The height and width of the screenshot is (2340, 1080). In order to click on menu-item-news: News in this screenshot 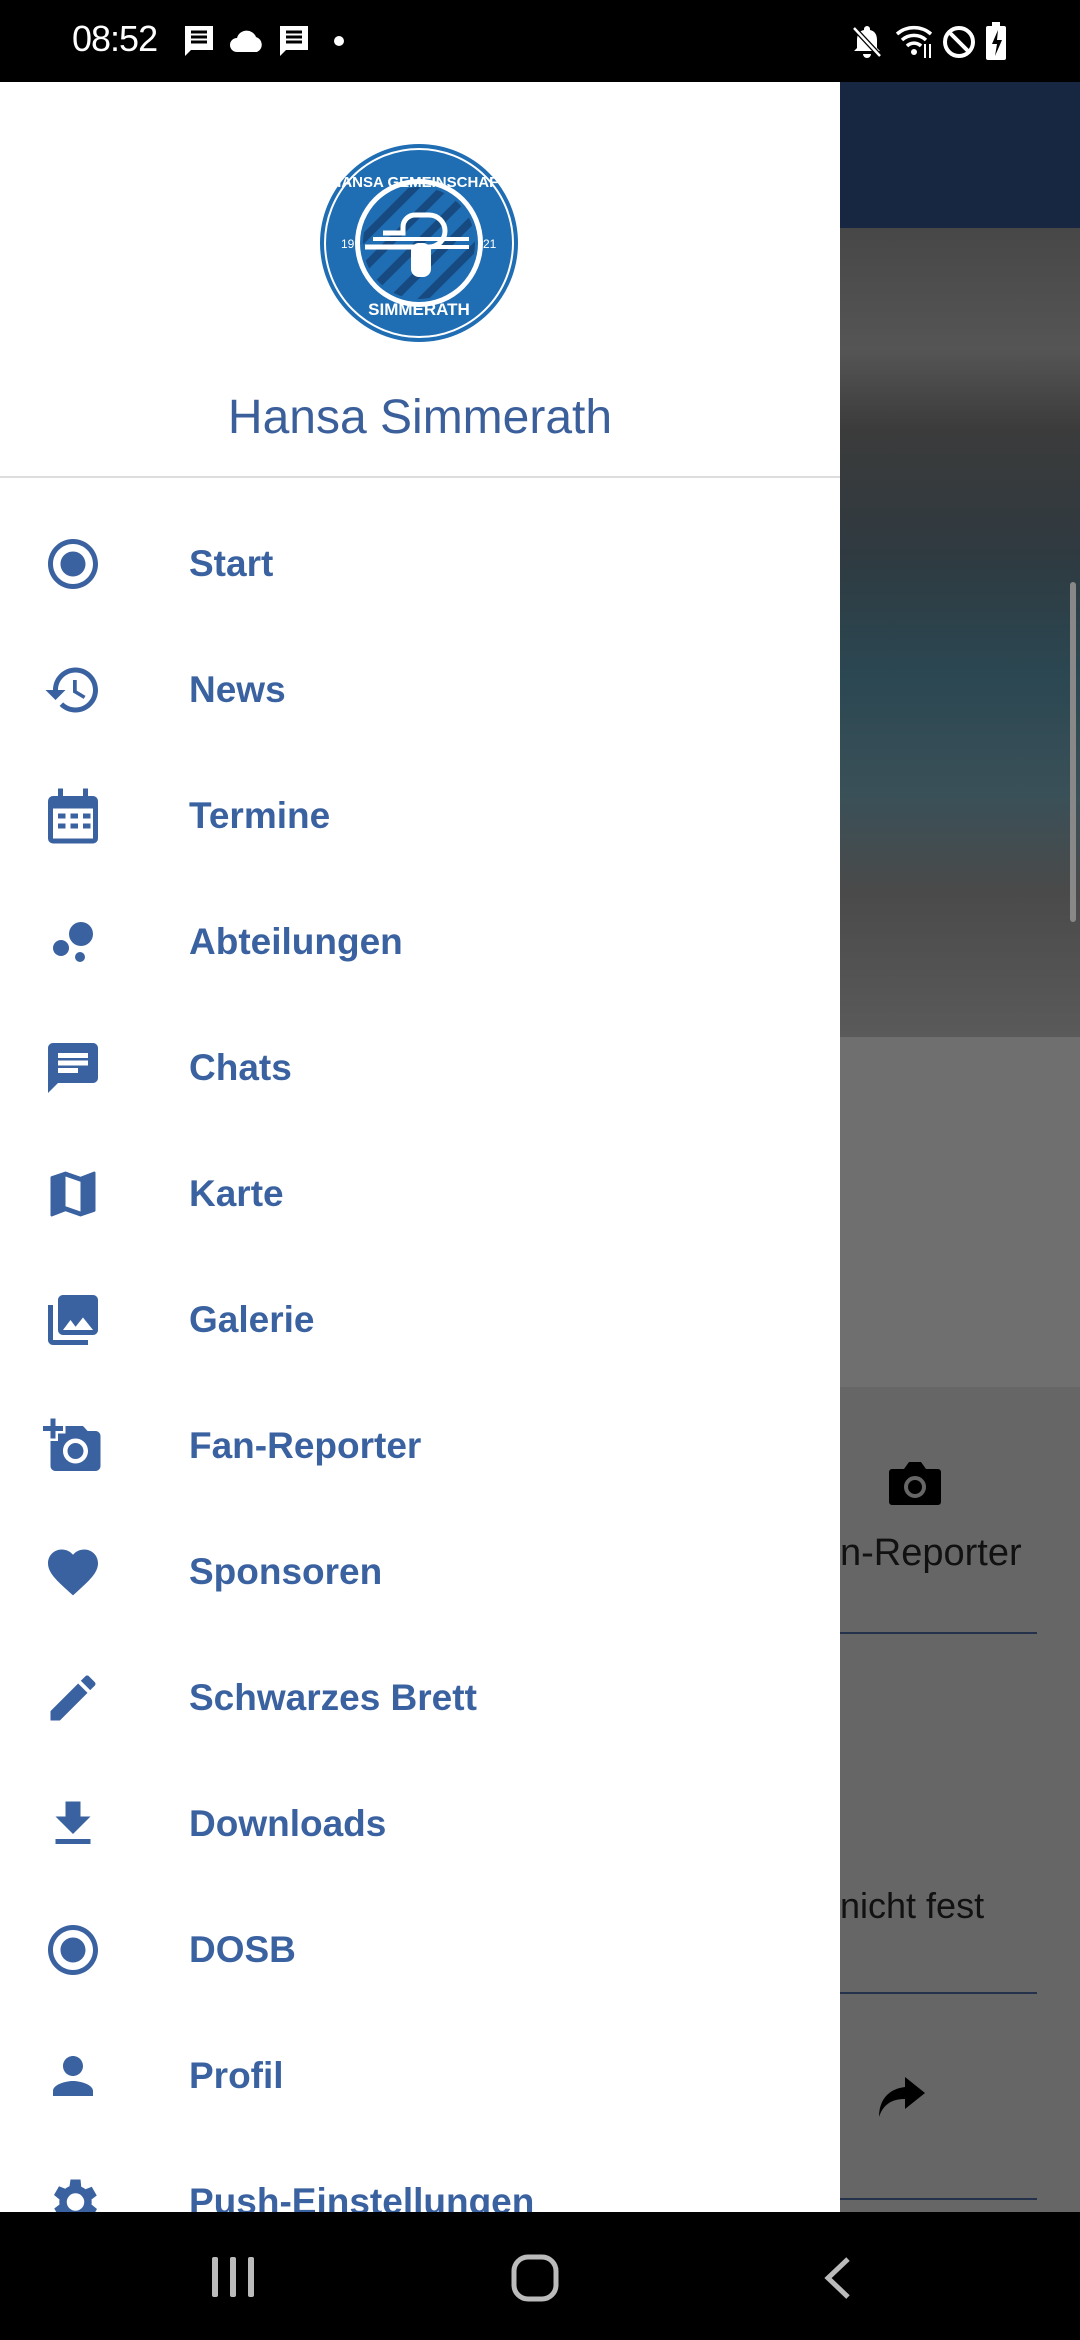, I will do `click(420, 690)`.